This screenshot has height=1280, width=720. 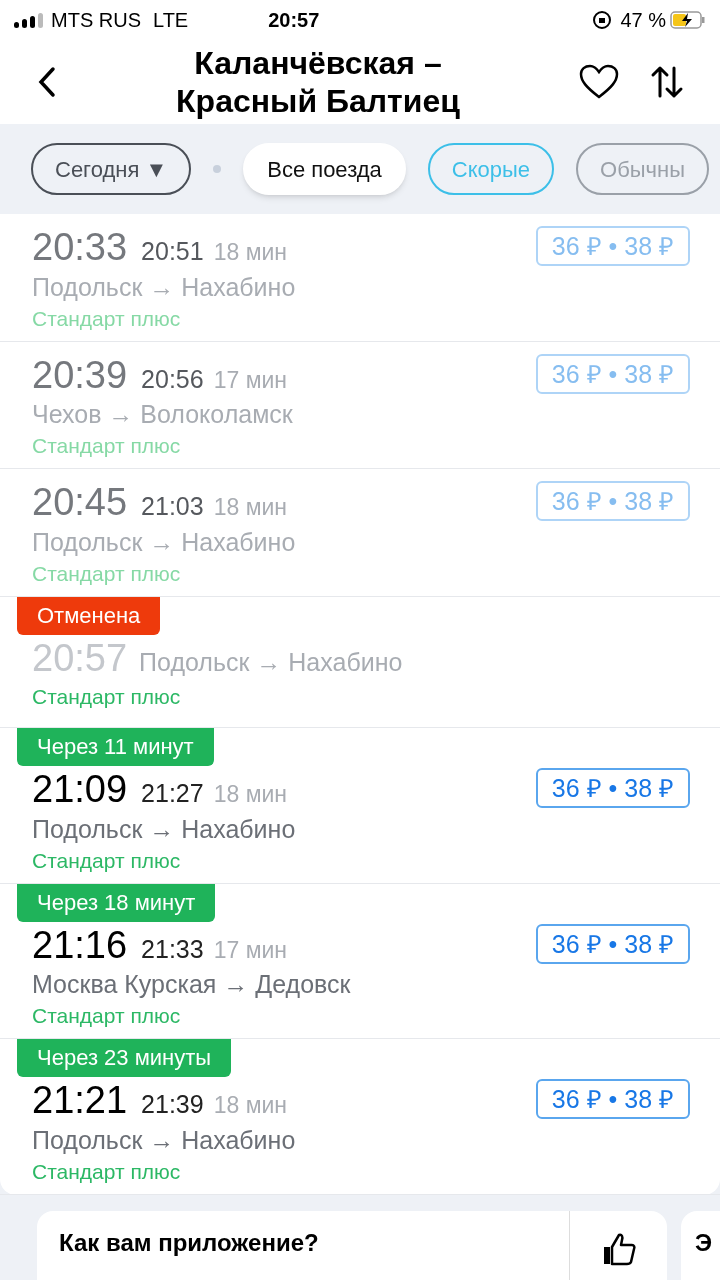 I want to click on cancelled-badge: Отменена, so click(x=89, y=615).